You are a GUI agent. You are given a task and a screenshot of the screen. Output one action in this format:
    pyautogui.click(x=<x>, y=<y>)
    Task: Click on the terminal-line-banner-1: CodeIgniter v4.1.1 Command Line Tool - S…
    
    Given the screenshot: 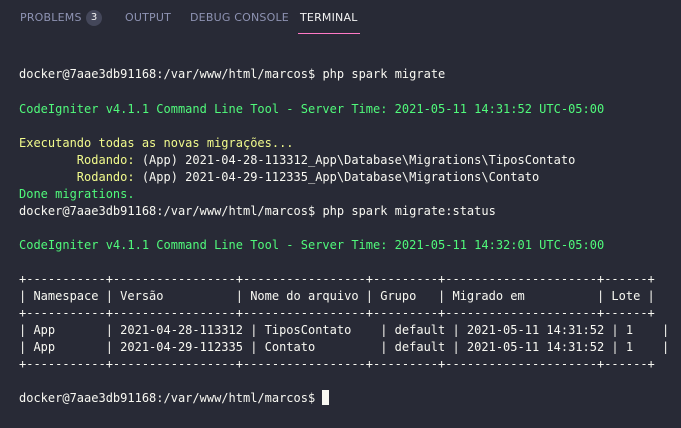 What is the action you would take?
    pyautogui.click(x=312, y=109)
    